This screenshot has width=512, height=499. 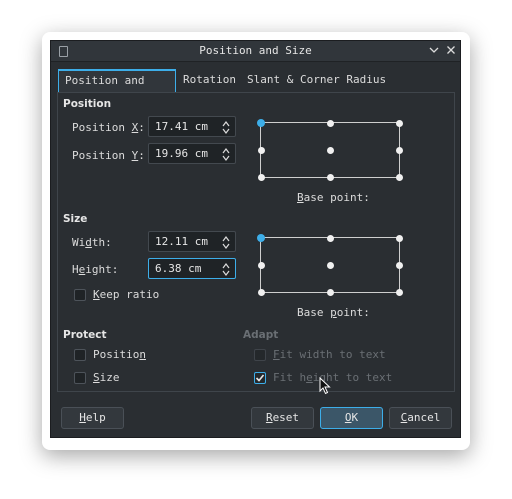 What do you see at coordinates (286, 417) in the screenshot?
I see `label-text: eset` at bounding box center [286, 417].